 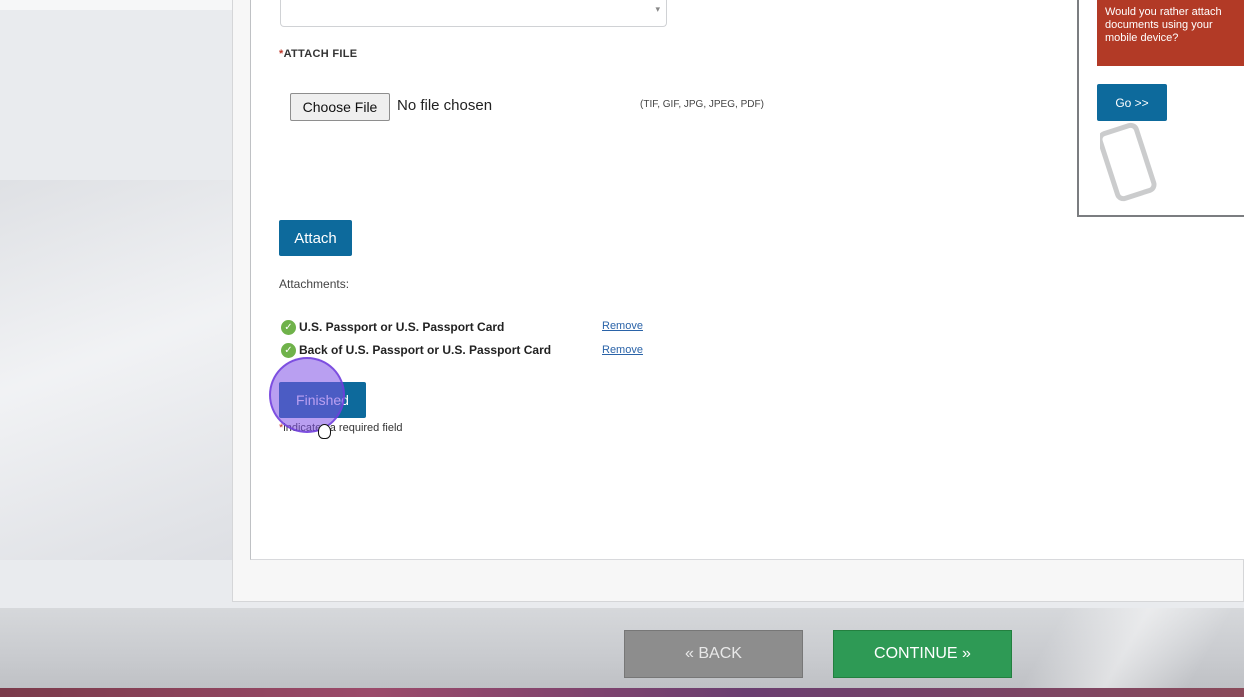 I want to click on attachment-name: U.S. Passport or U.S. Passport Card, so click(x=402, y=327).